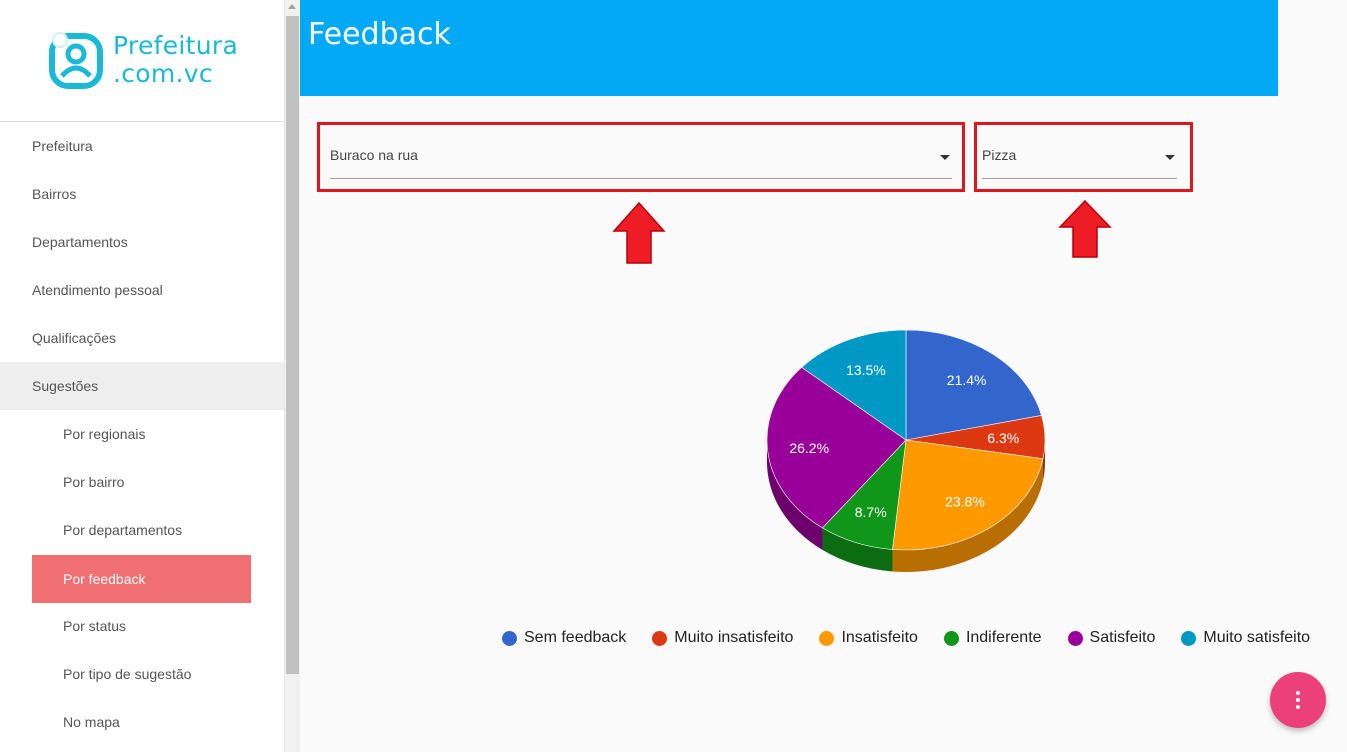 This screenshot has width=1347, height=752. Describe the element at coordinates (965, 501) in the screenshot. I see `pie-label-insatisfeito: 23.8%` at that location.